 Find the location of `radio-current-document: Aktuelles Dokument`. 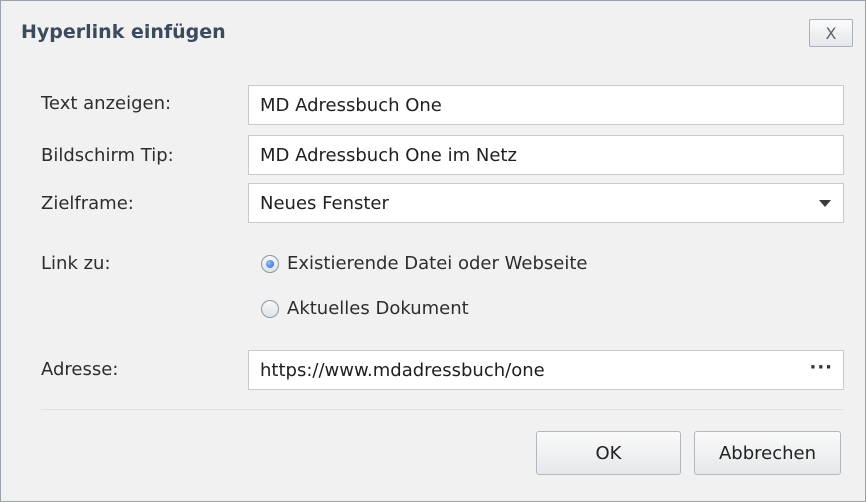

radio-current-document: Aktuelles Dokument is located at coordinates (365, 308).